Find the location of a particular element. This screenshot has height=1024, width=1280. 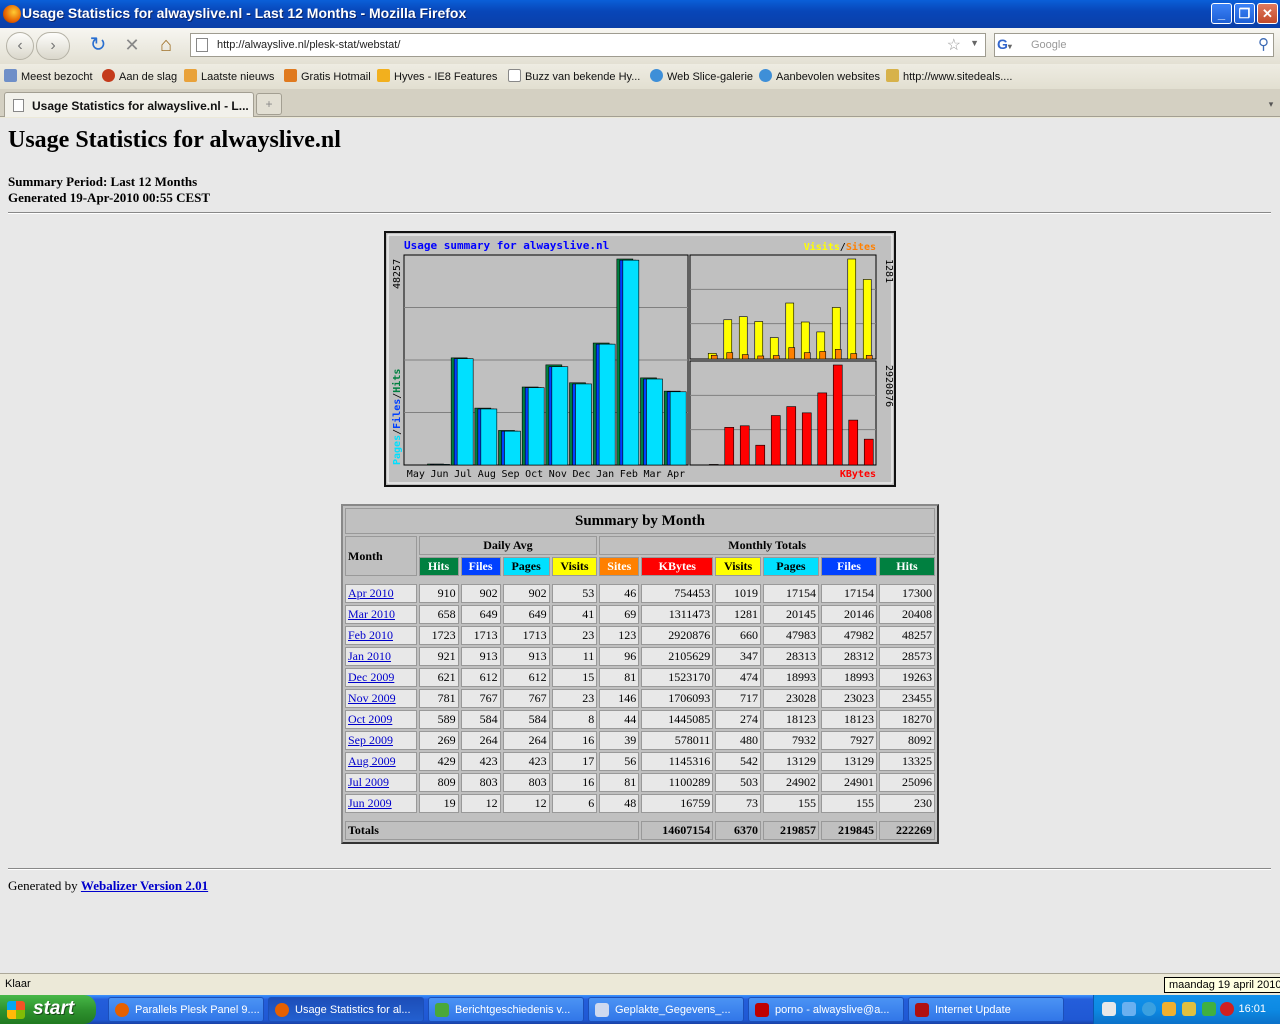

table-cell: 18123 is located at coordinates (790, 719).